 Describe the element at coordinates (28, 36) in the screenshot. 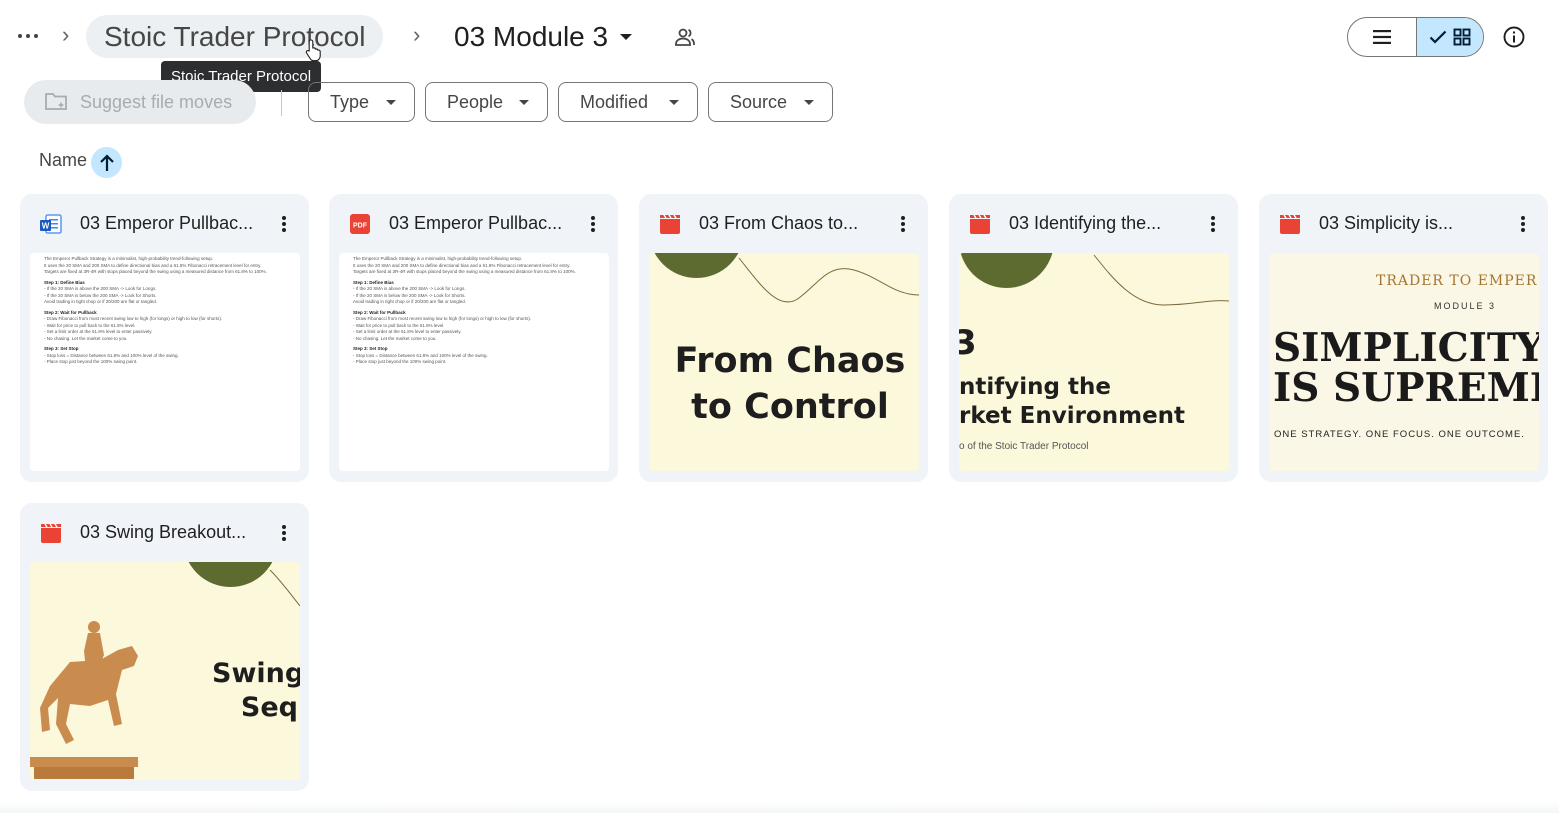

I see `more-breadcrumbs-button` at that location.